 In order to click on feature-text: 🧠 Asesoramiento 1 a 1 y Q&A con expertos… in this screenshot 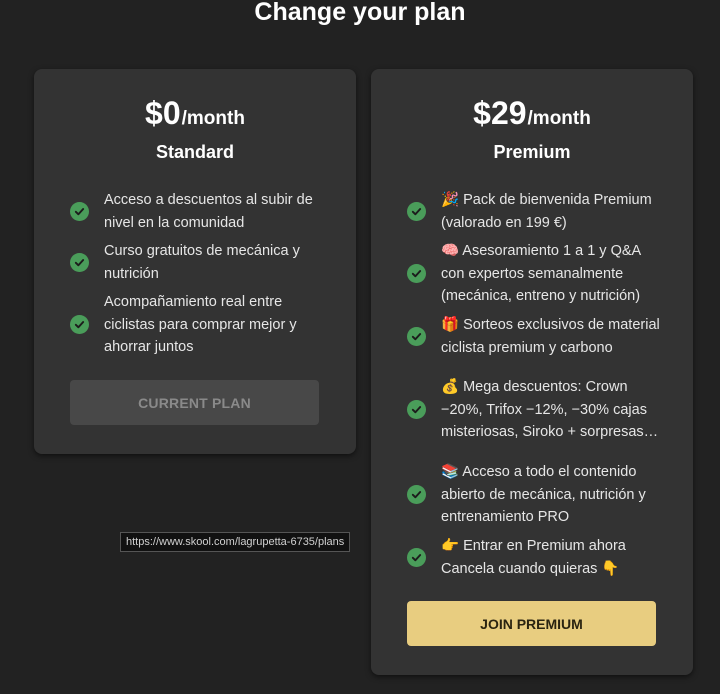, I will do `click(541, 273)`.